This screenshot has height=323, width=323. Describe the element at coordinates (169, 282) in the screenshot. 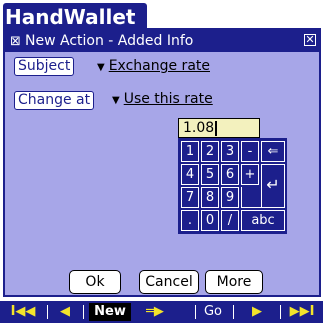

I see `cancel-button: Cancel` at that location.